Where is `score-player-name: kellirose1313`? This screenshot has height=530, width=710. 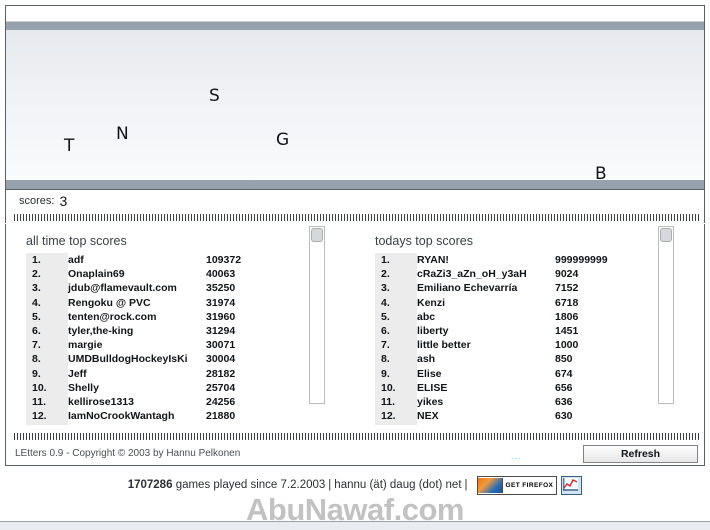 score-player-name: kellirose1313 is located at coordinates (101, 401).